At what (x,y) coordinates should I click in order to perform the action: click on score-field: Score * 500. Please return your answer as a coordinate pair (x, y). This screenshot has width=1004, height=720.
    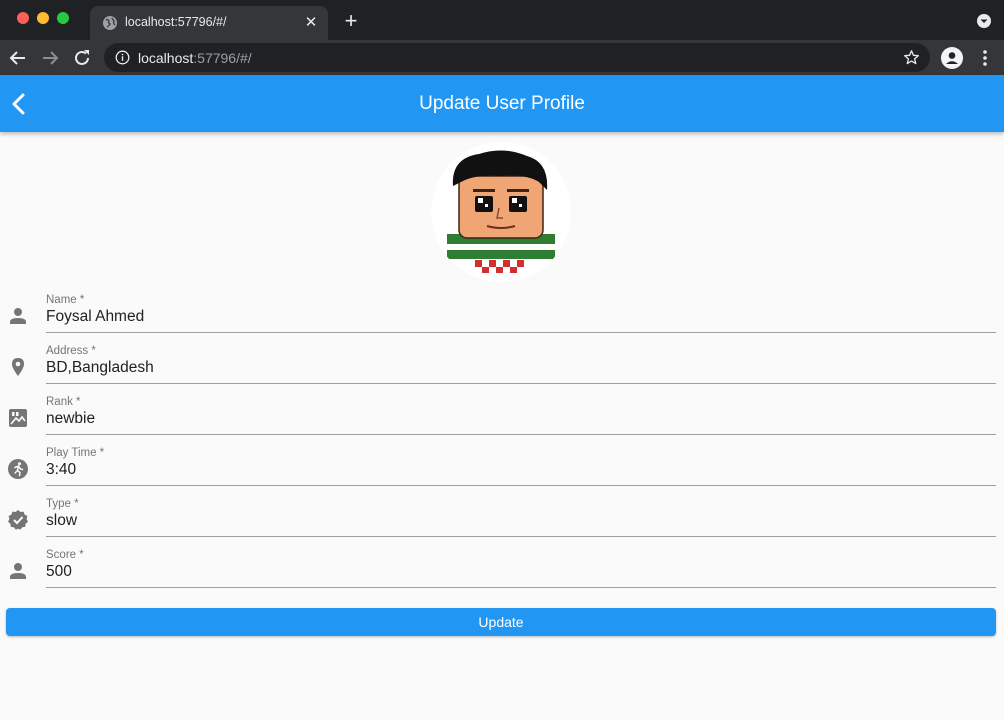
    Looking at the image, I should click on (502, 574).